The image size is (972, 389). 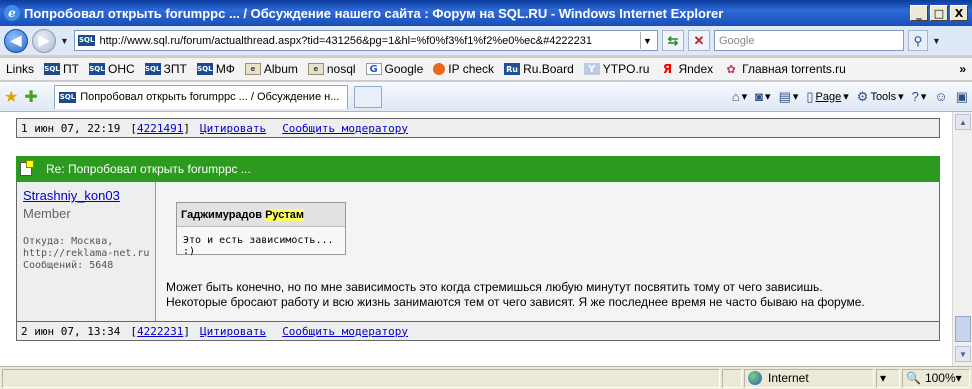 I want to click on page-icon: ▯, so click(x=810, y=96).